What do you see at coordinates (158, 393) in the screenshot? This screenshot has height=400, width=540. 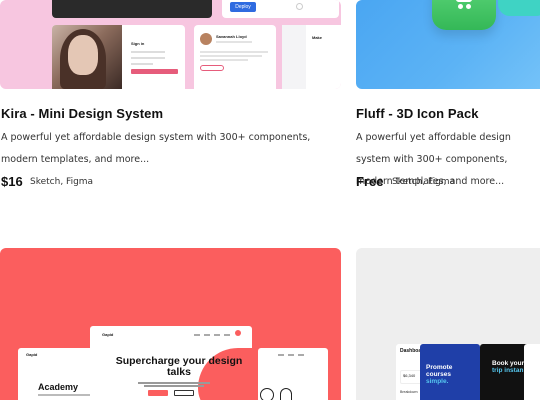 I see `preview-primary-button` at bounding box center [158, 393].